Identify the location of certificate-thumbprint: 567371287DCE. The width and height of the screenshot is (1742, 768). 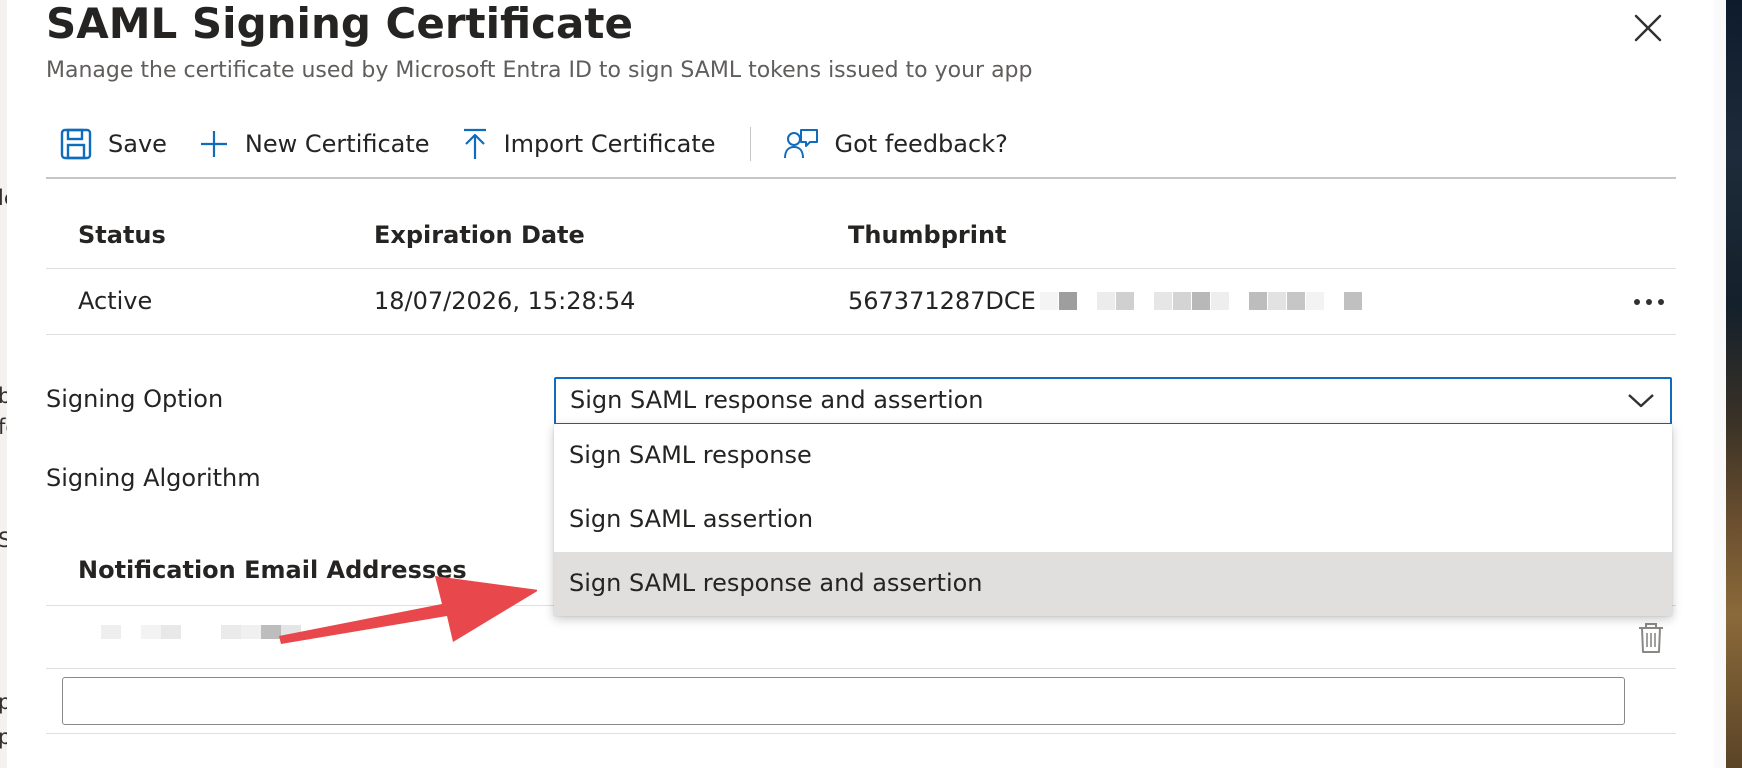
(1105, 301).